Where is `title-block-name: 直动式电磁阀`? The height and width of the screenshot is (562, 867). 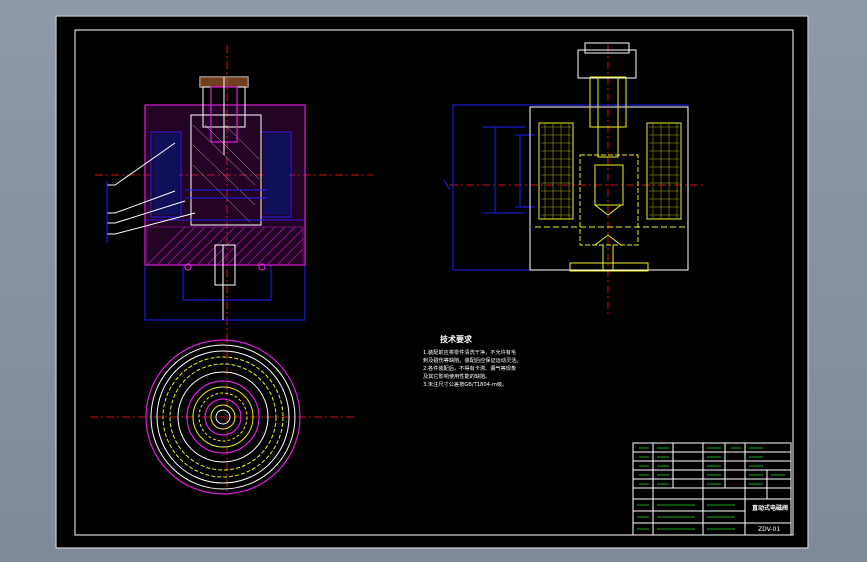
title-block-name: 直动式电磁阀 is located at coordinates (770, 508).